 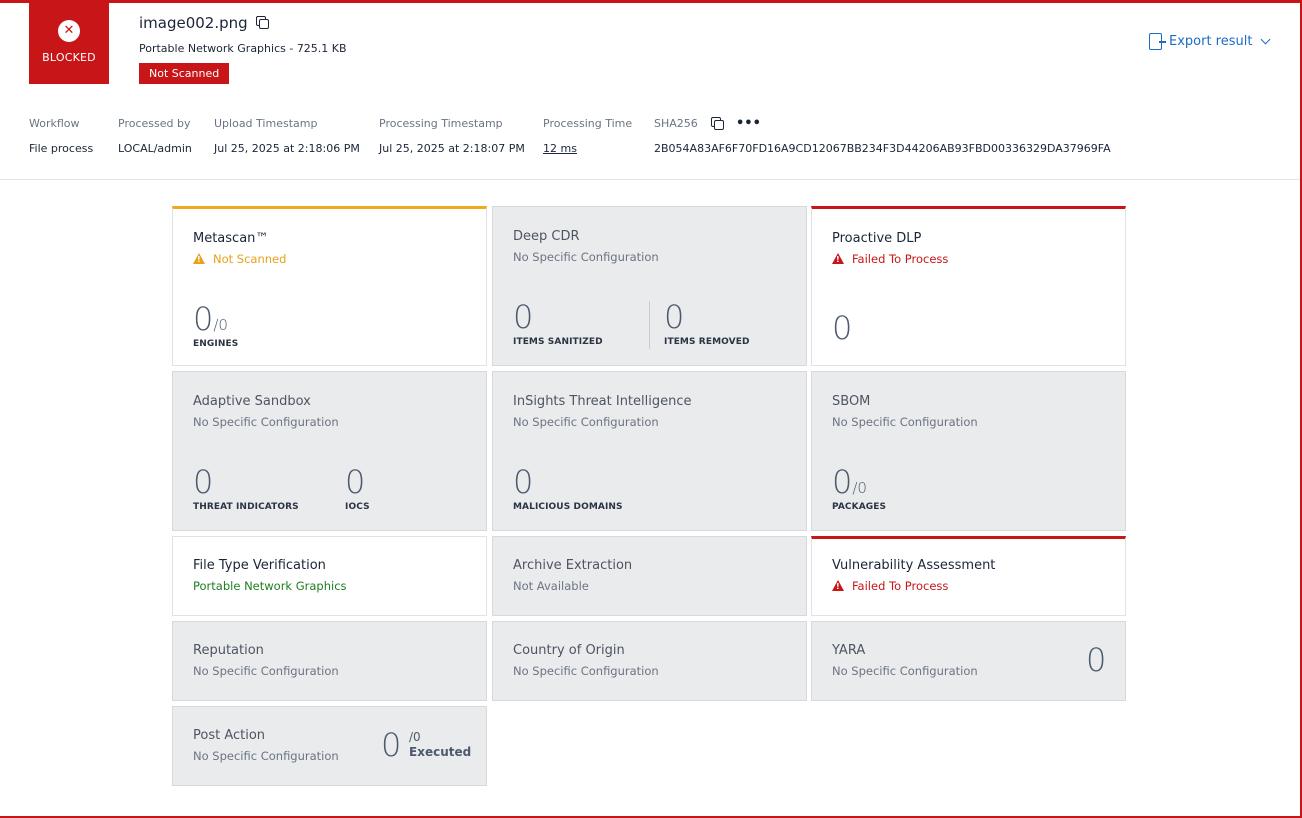 I want to click on processing-timestamp-value: Jul 25, 2025 at 2:18:07 PM, so click(x=452, y=148).